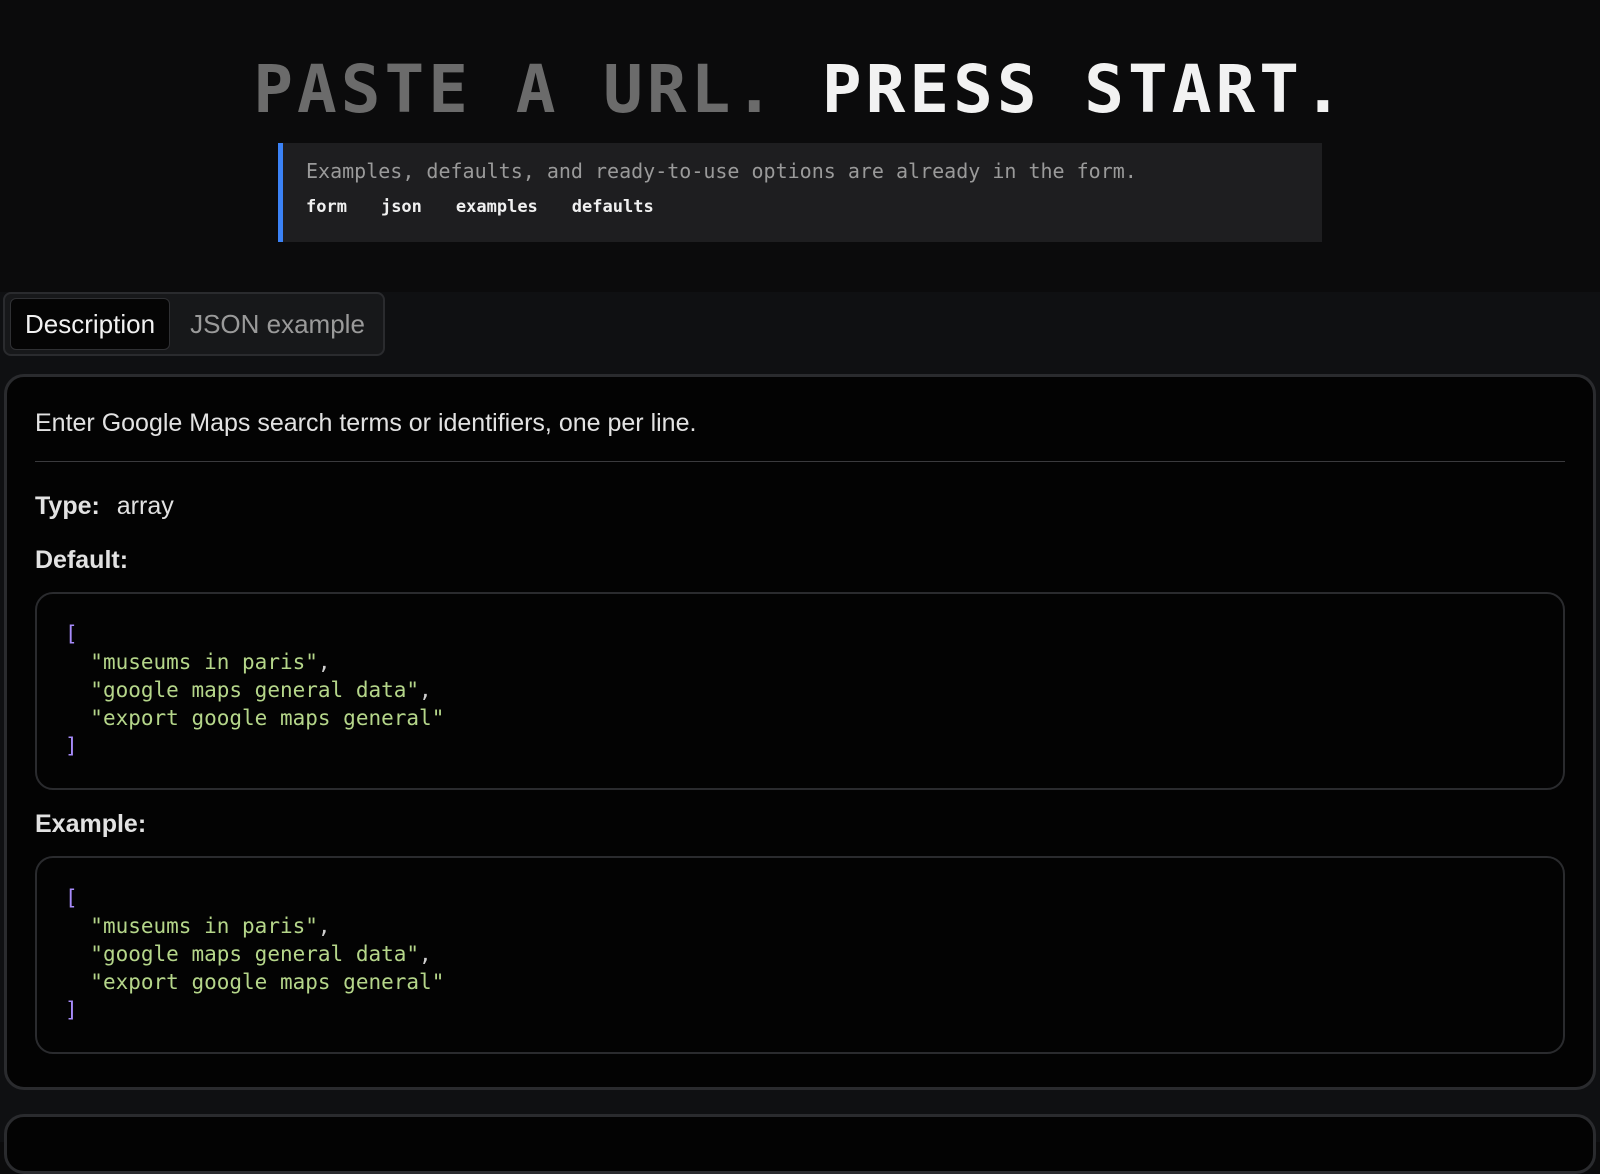  Describe the element at coordinates (67, 506) in the screenshot. I see `type-label: Type:` at that location.